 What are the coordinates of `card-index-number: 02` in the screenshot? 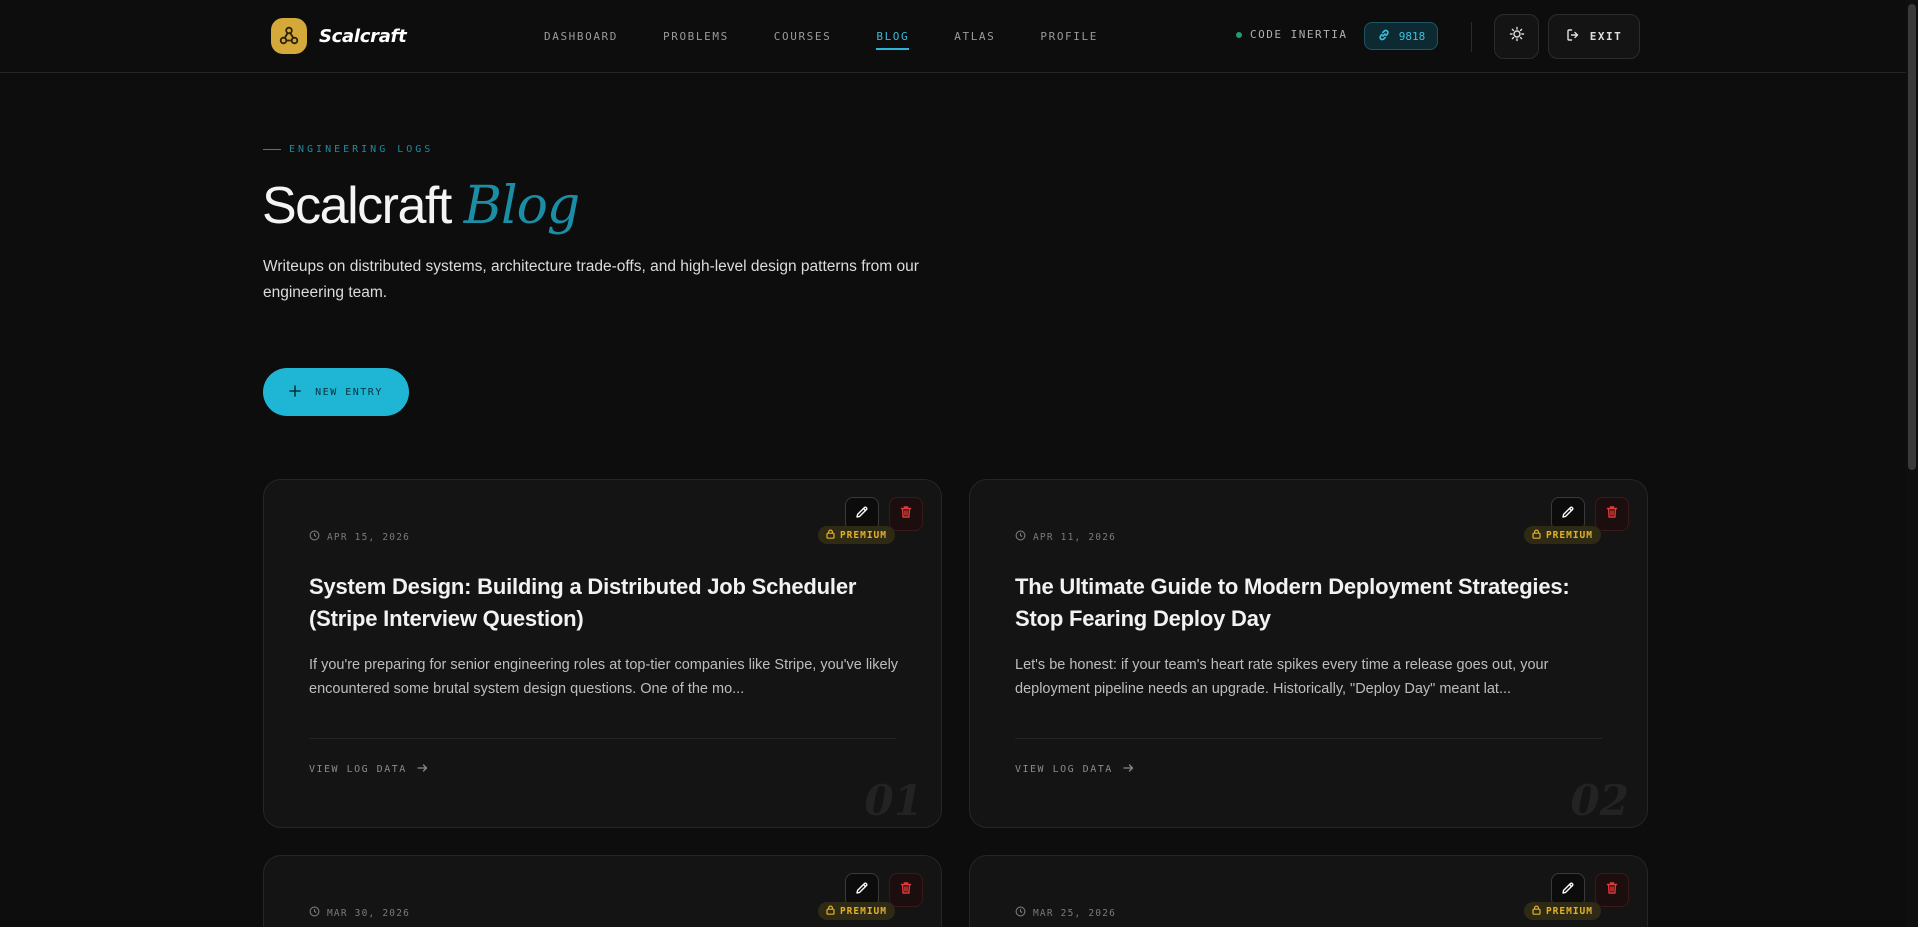 It's located at (1599, 800).